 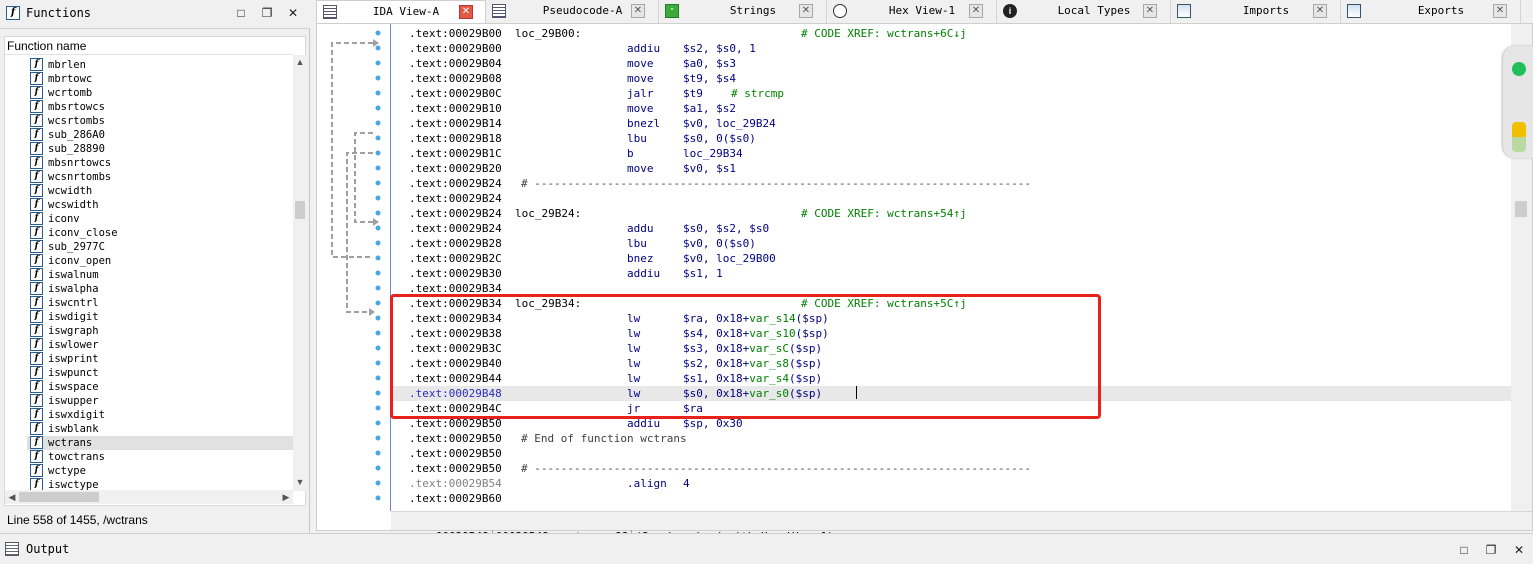 What do you see at coordinates (12, 497) in the screenshot?
I see `scroll-left-icon: ◀` at bounding box center [12, 497].